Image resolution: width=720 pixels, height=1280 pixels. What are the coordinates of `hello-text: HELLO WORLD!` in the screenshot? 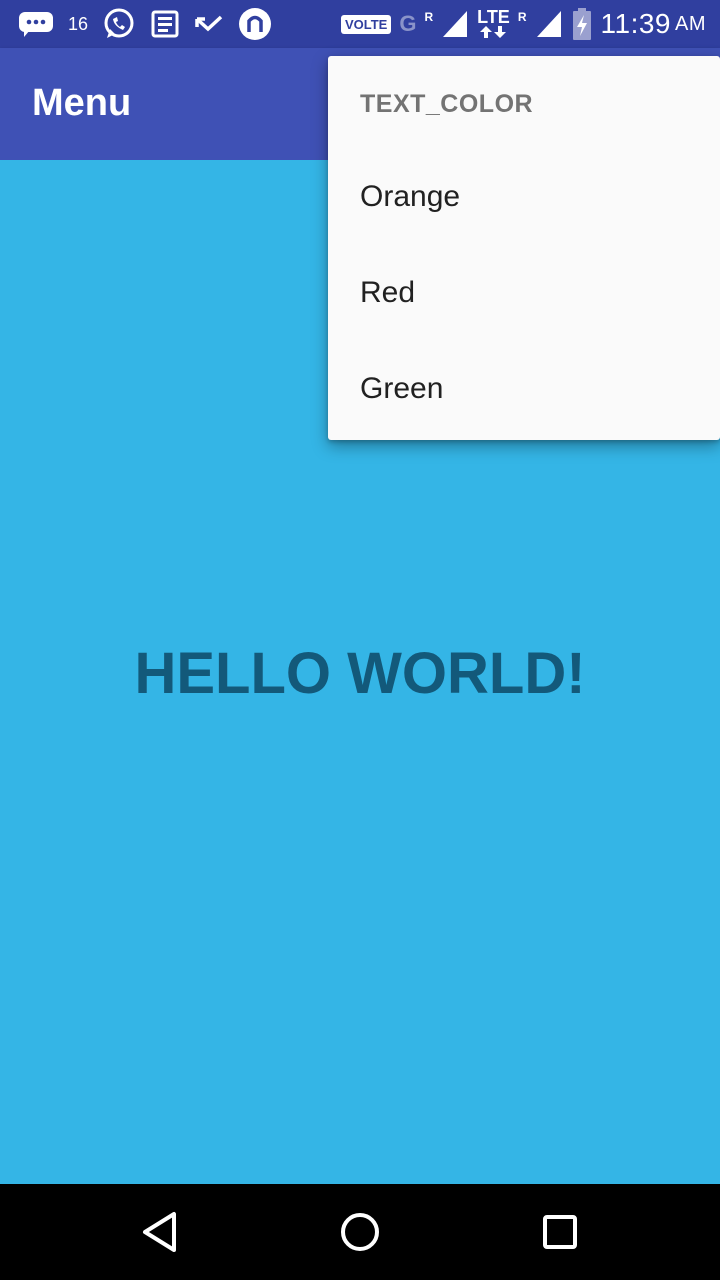 It's located at (360, 673).